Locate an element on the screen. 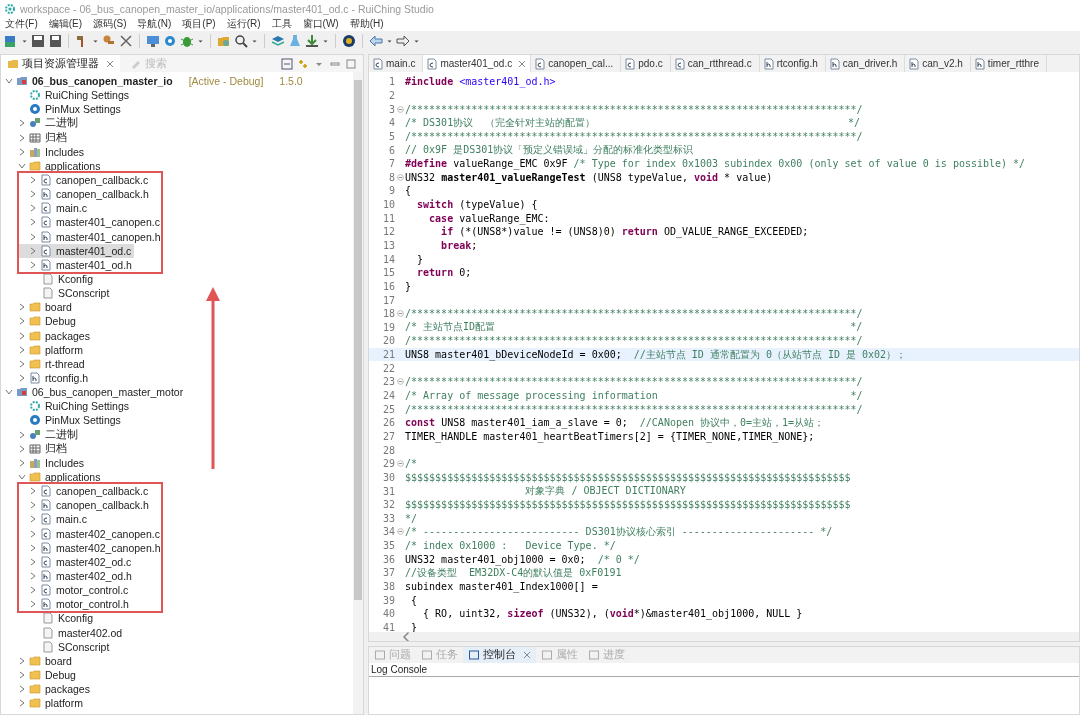 This screenshot has width=1080, height=715. editor-tab: master401_od.c is located at coordinates (477, 63).